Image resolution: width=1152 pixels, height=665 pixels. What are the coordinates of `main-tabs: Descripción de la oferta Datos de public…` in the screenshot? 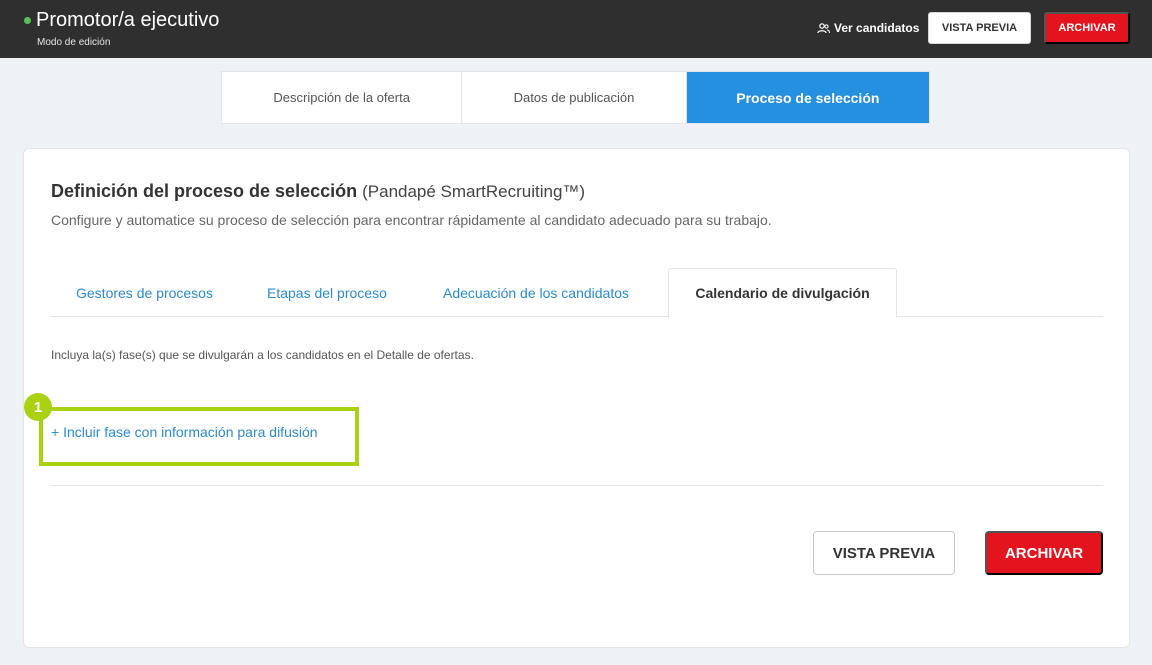 It's located at (575, 97).